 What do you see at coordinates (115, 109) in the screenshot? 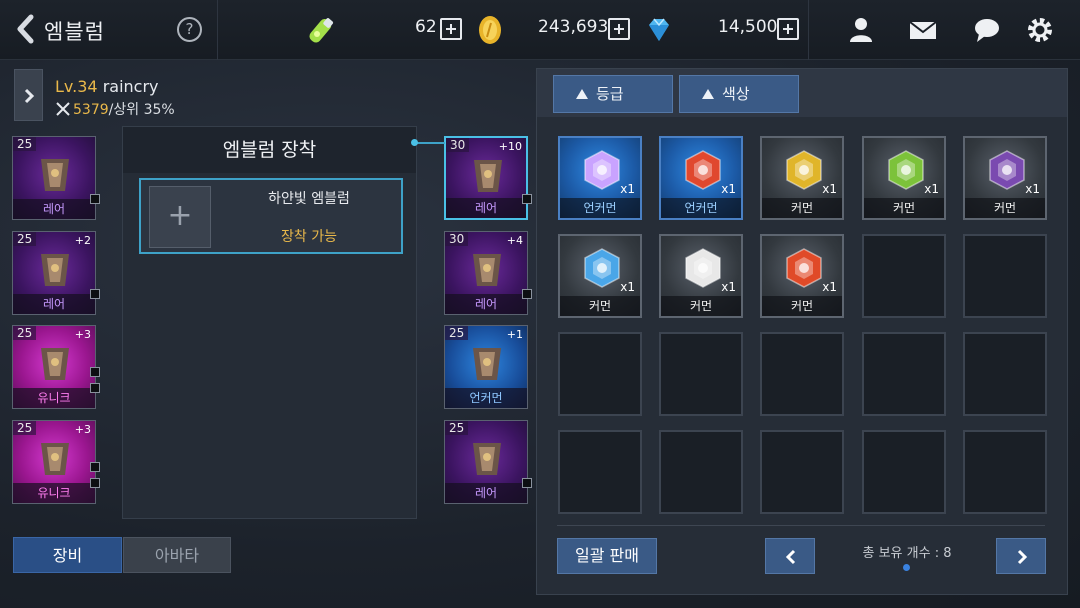
I see `combat-power: 5379/상위 35%` at bounding box center [115, 109].